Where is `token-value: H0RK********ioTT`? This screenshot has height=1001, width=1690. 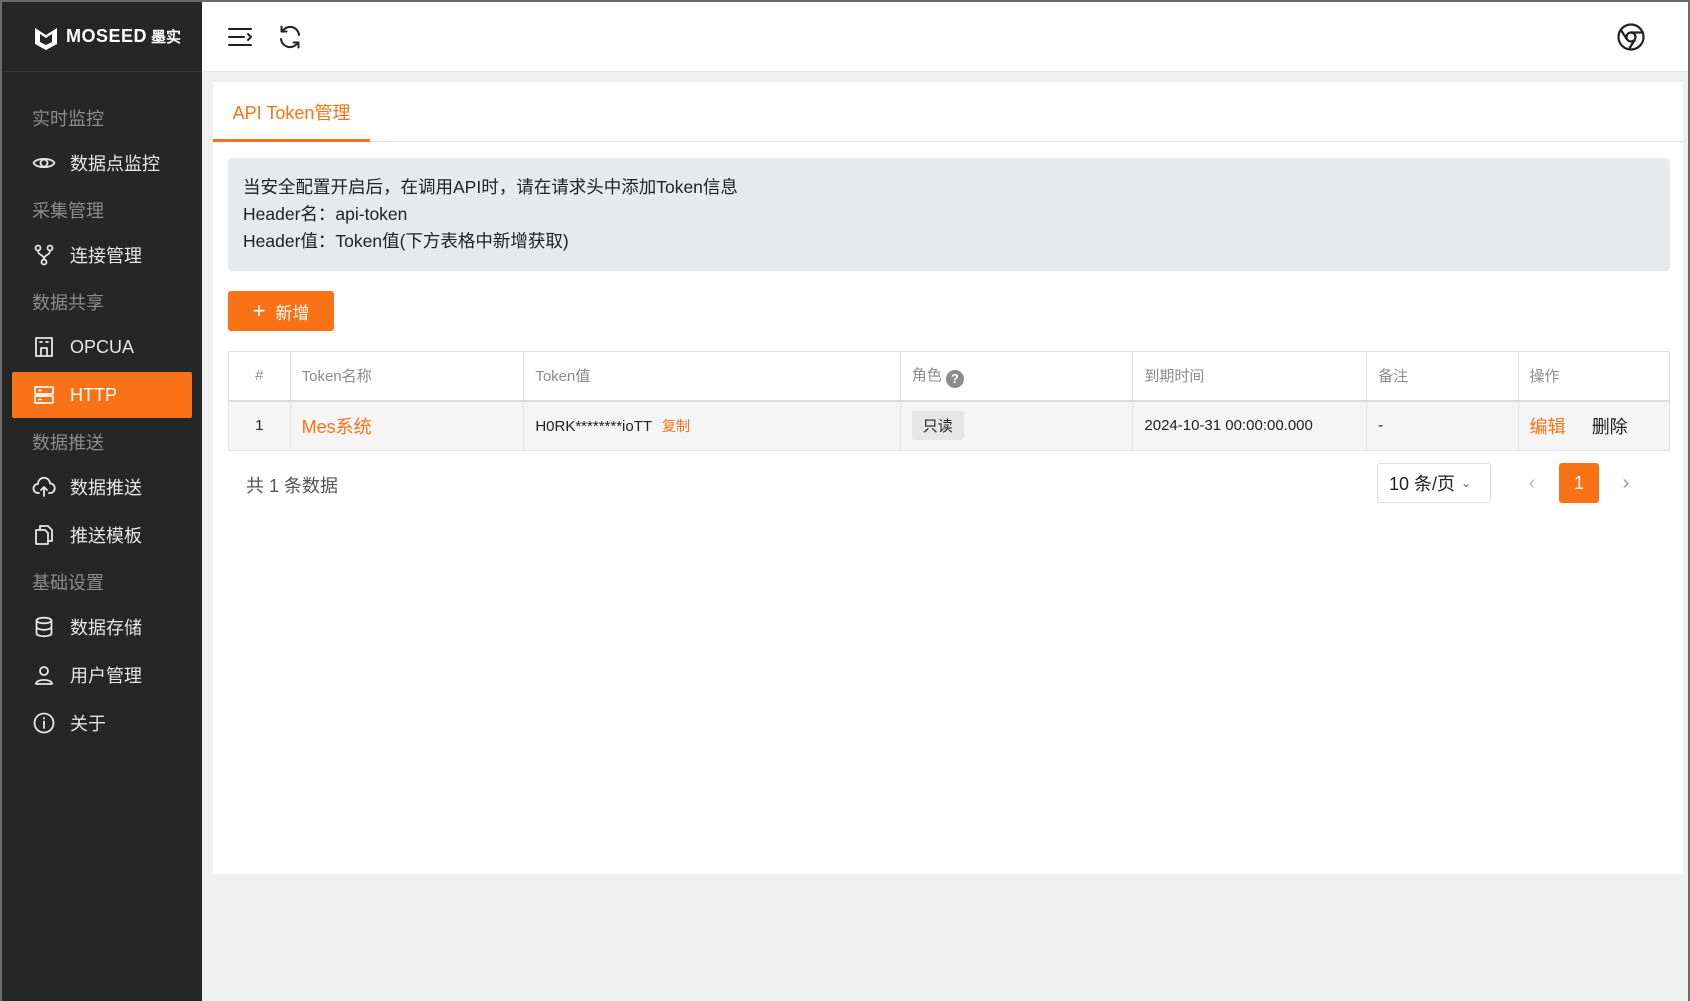 token-value: H0RK********ioTT is located at coordinates (594, 426).